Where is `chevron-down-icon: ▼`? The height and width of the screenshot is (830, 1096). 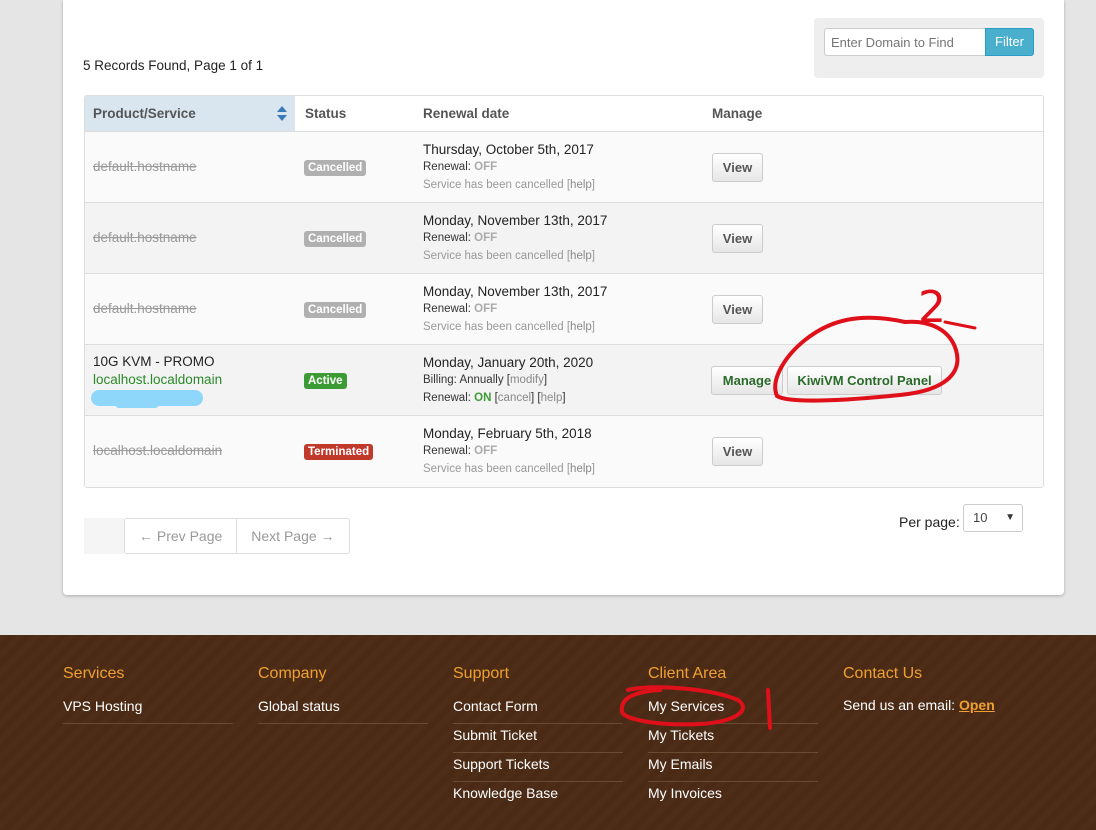
chevron-down-icon: ▼ is located at coordinates (1010, 517).